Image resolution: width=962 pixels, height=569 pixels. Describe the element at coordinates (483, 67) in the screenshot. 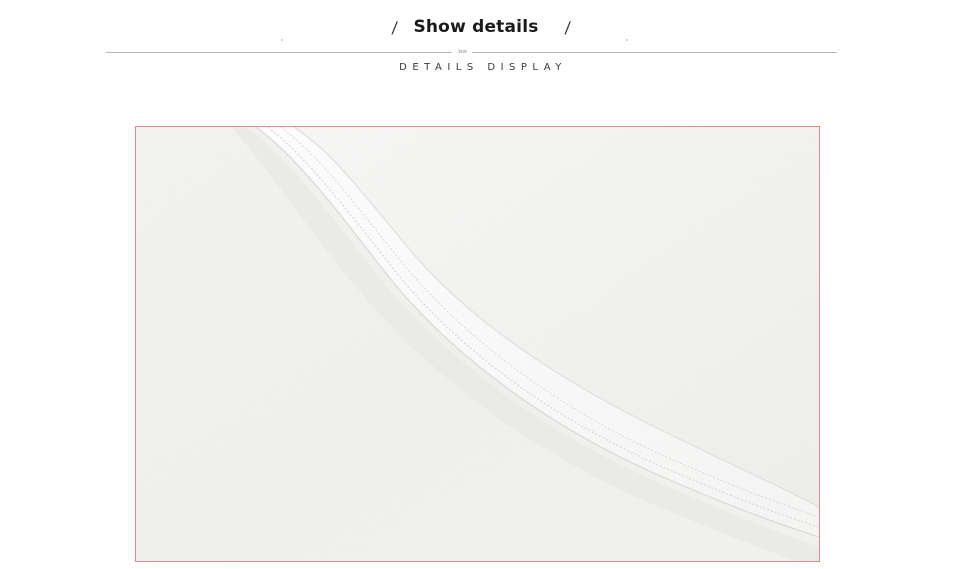

I see `section-subtitle: DETAILS DISPLAY` at that location.